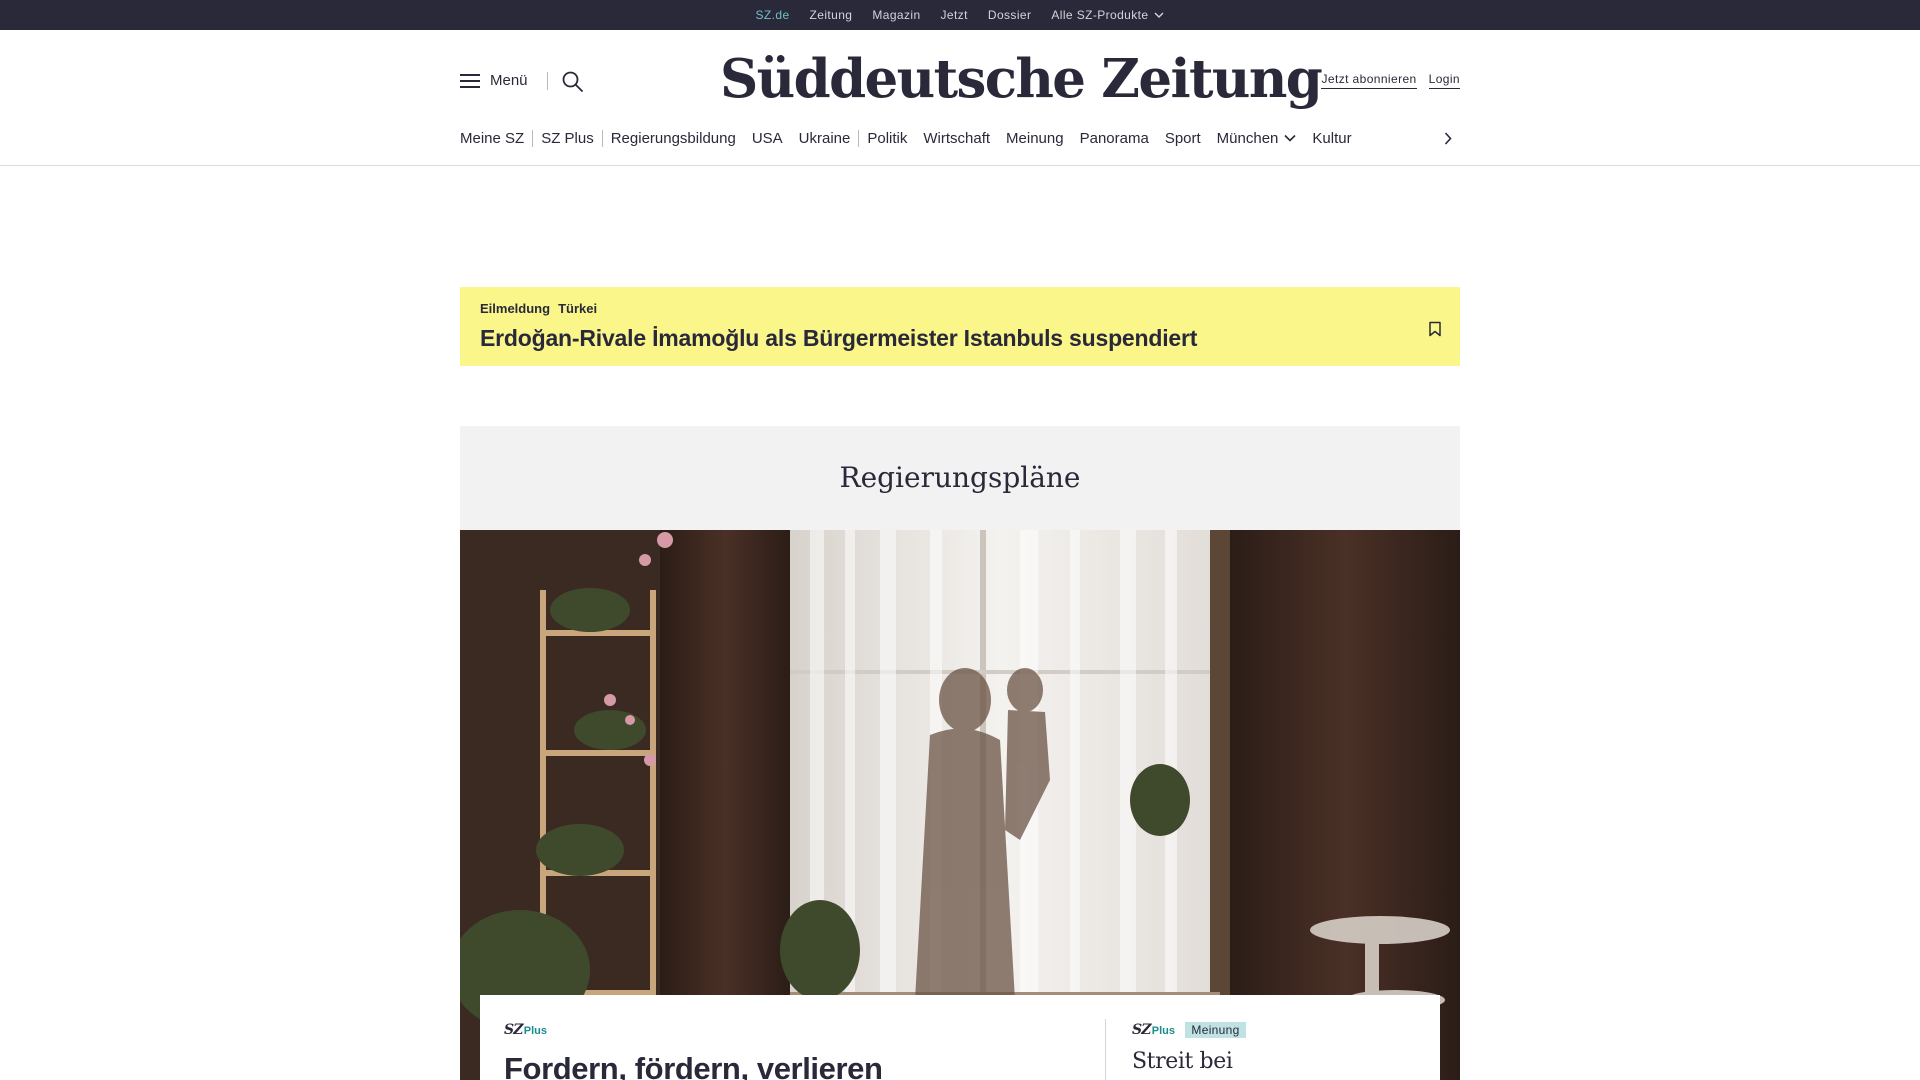 This screenshot has width=1920, height=1080. What do you see at coordinates (578, 308) in the screenshot?
I see `breaking-topic: Türkei` at bounding box center [578, 308].